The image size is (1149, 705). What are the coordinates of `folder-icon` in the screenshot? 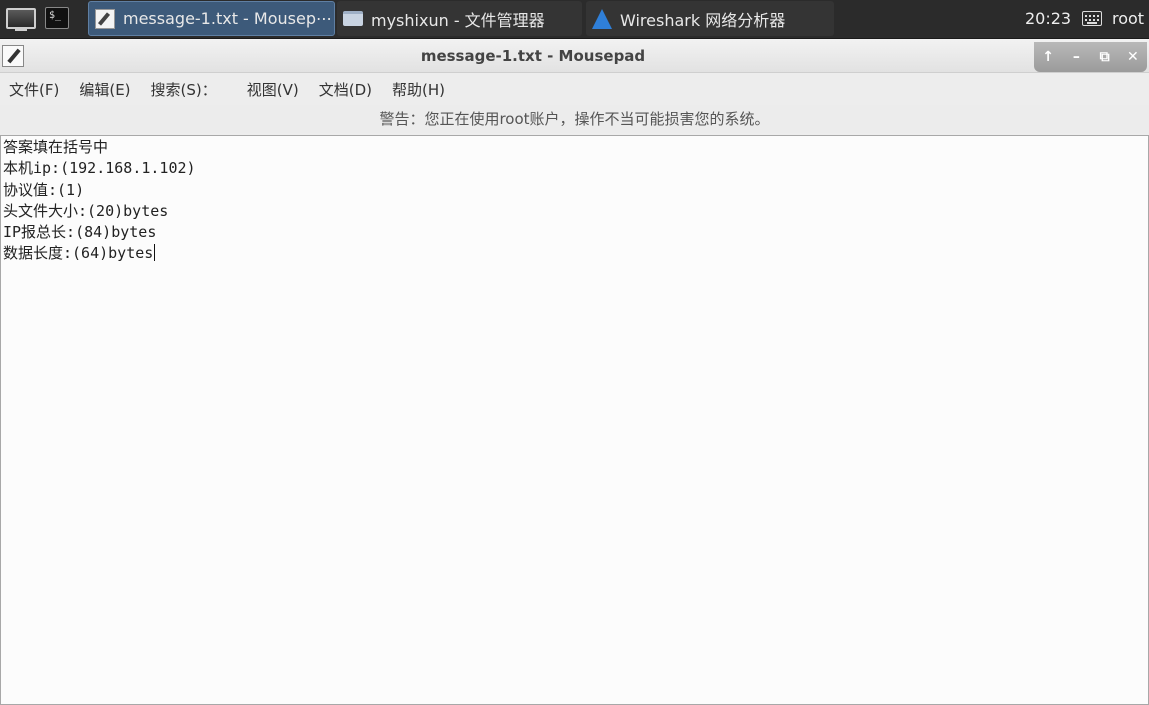 It's located at (353, 18).